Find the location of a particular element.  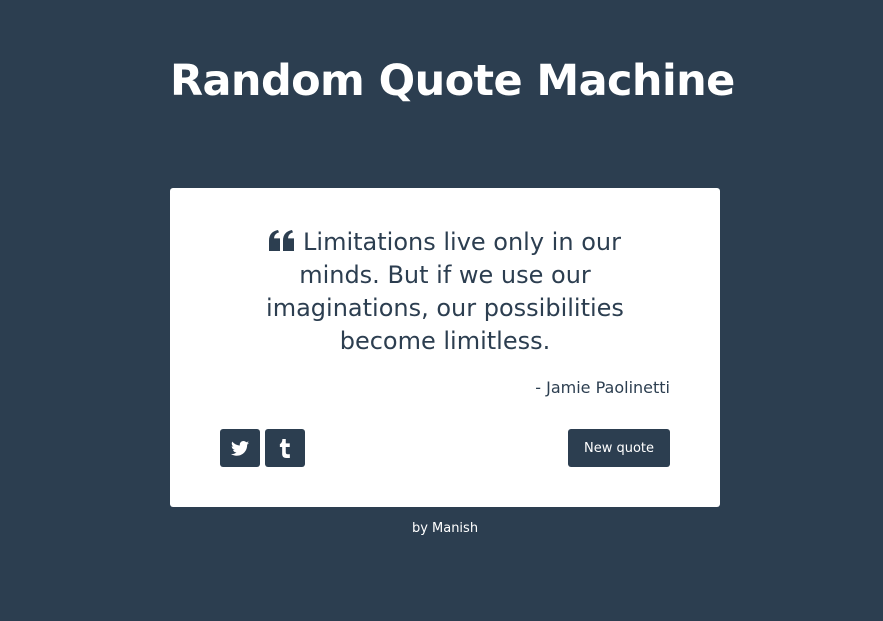

footer-credit: by Manish is located at coordinates (445, 528).